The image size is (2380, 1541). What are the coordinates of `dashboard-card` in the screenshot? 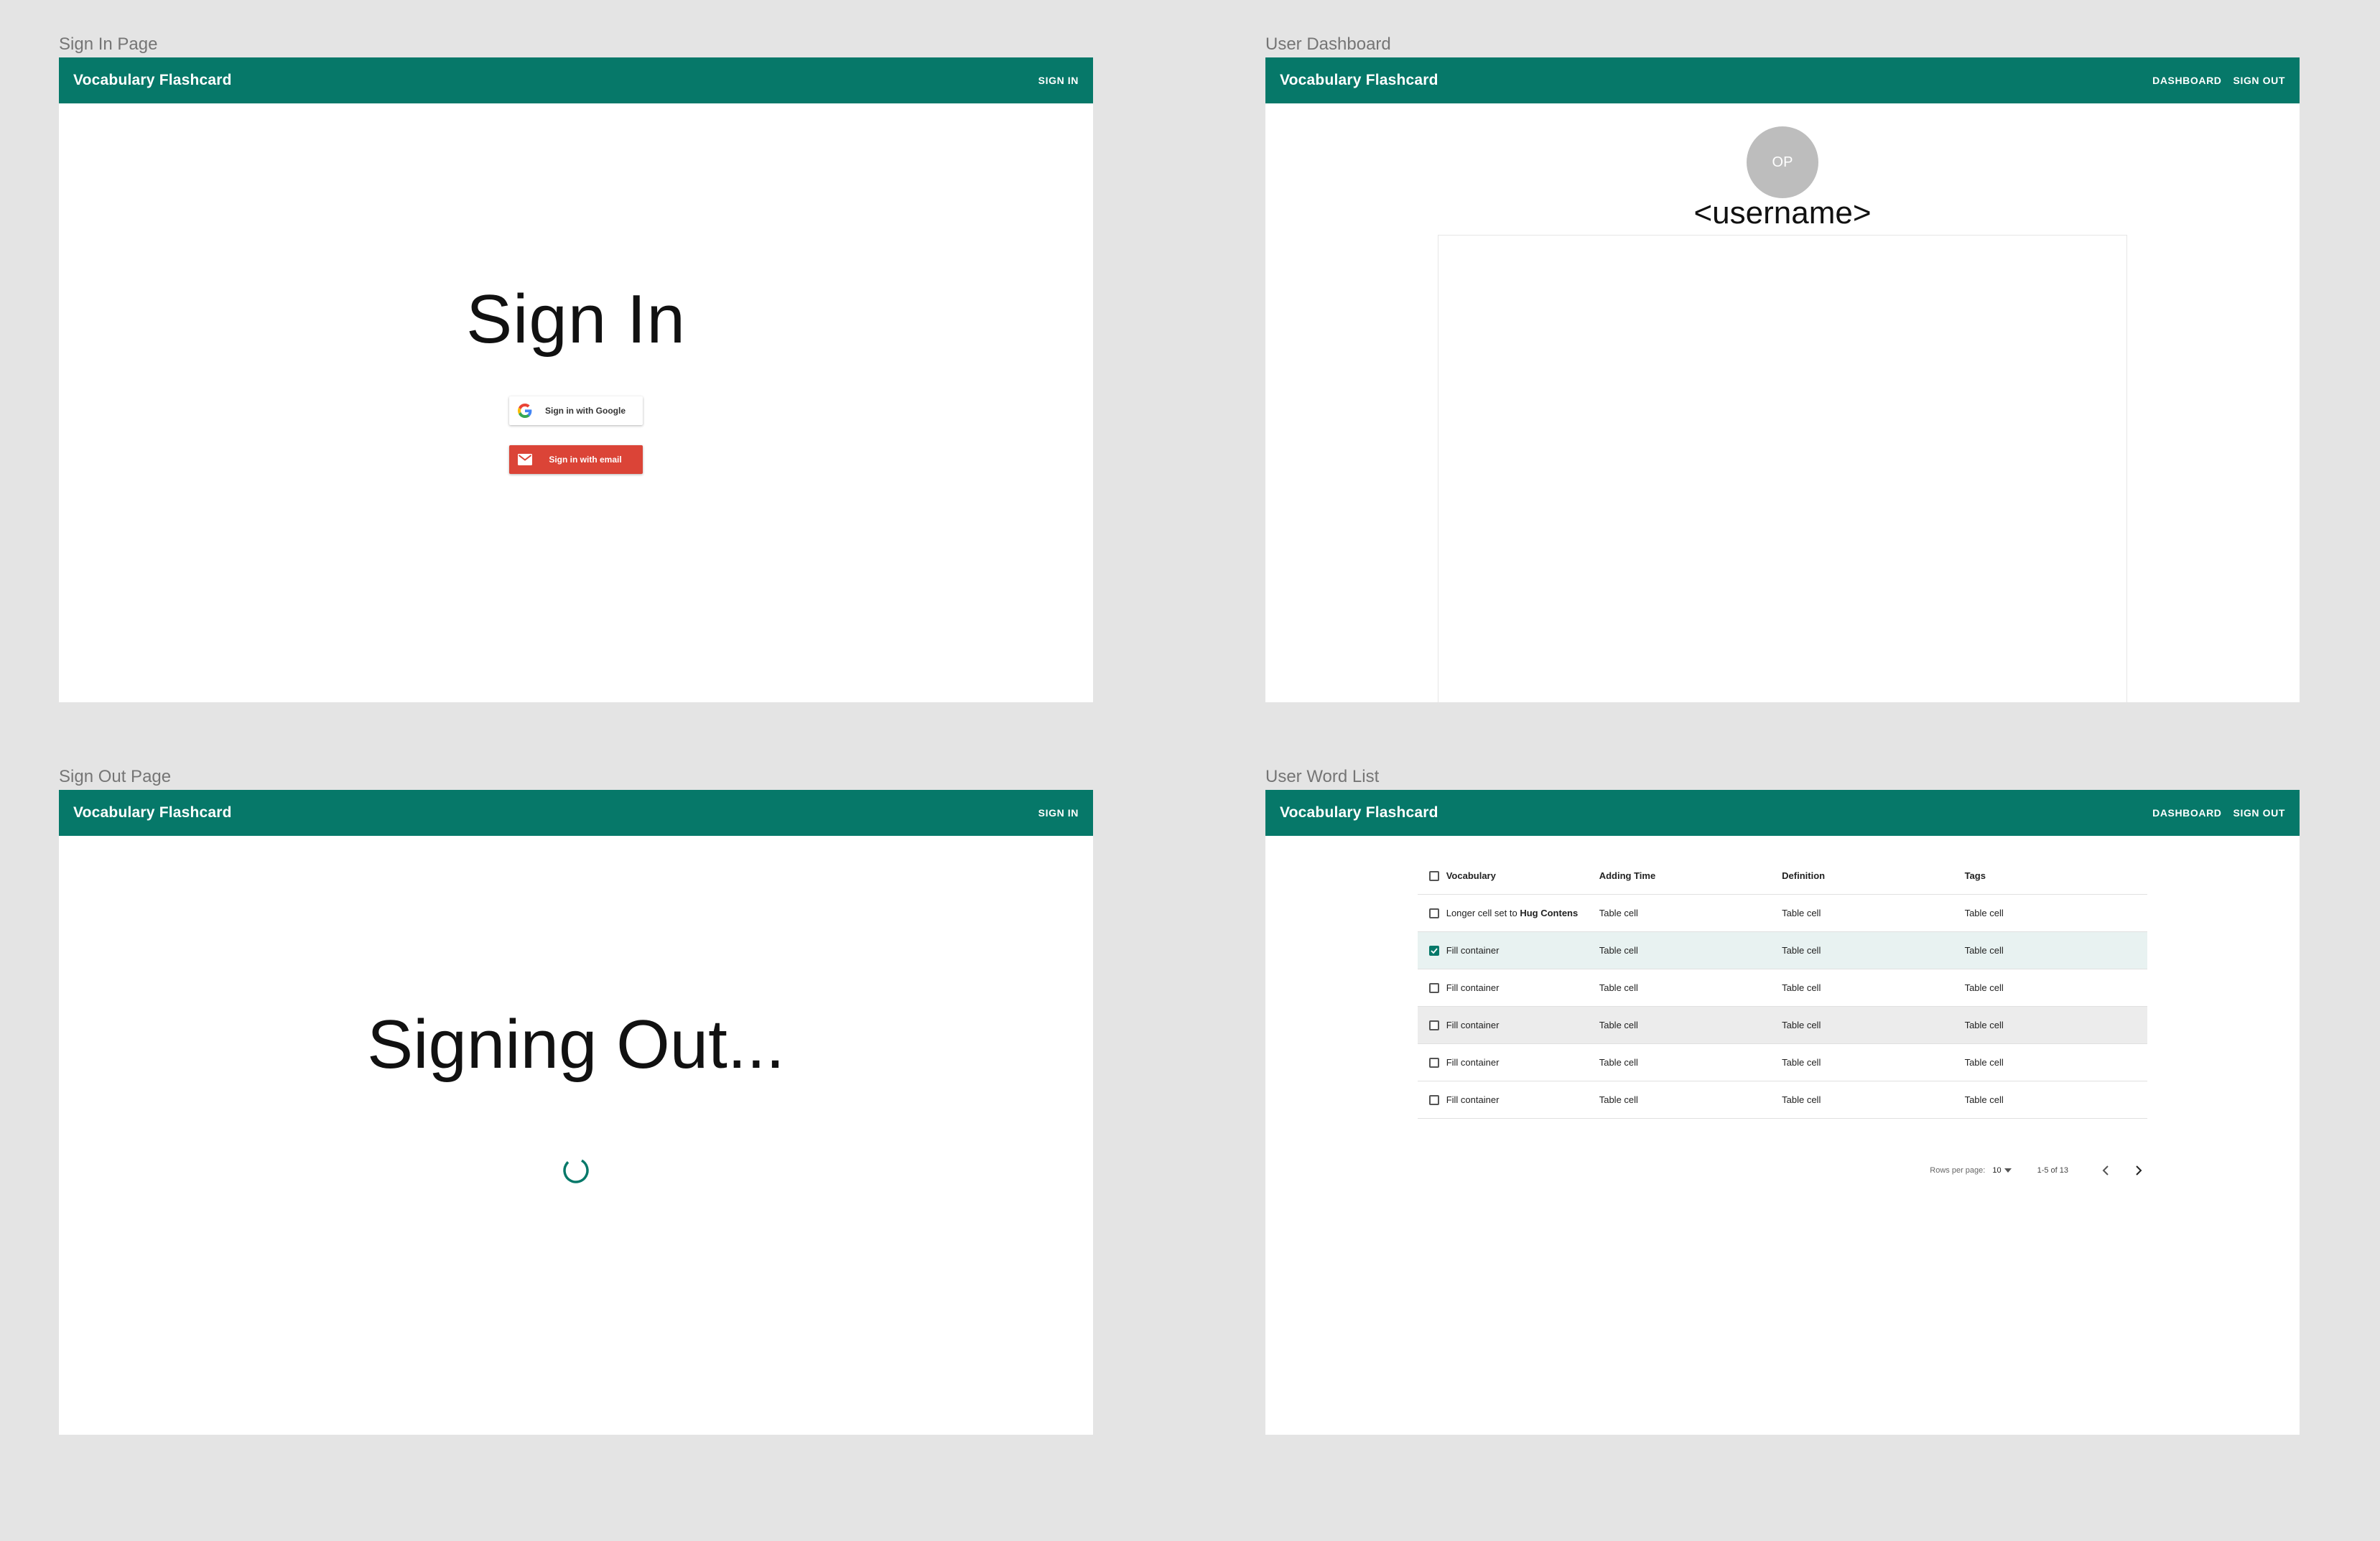 It's located at (1782, 468).